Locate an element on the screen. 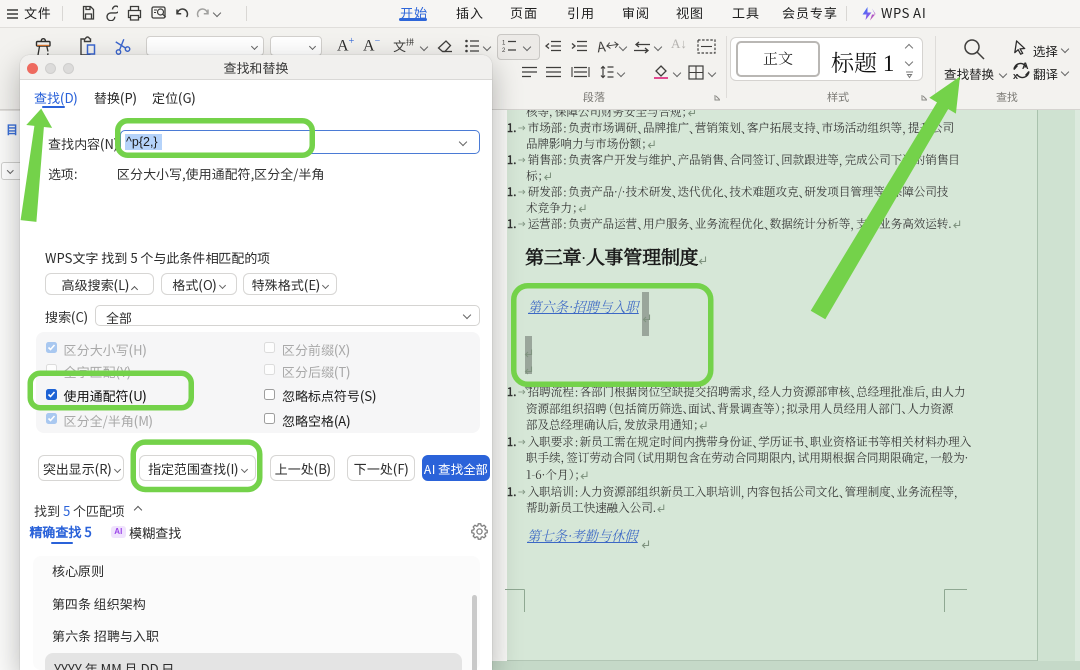 This screenshot has width=1080, height=670. svg-text: 2 is located at coordinates (504, 50).